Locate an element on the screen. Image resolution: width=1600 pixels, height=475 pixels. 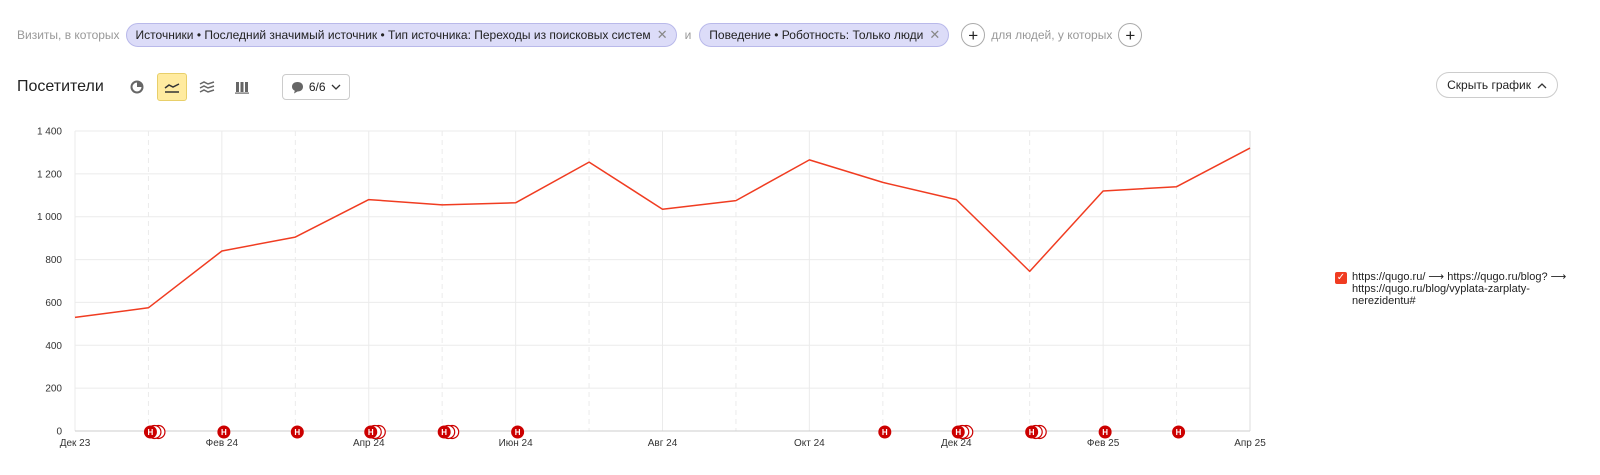
chart-toolbar: Посетители 6/6 is located at coordinates (183, 87).